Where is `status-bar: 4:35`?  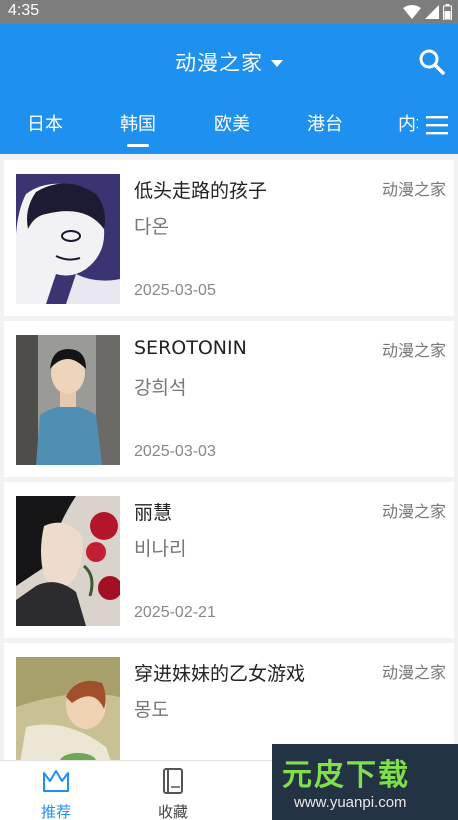
status-bar: 4:35 is located at coordinates (229, 12).